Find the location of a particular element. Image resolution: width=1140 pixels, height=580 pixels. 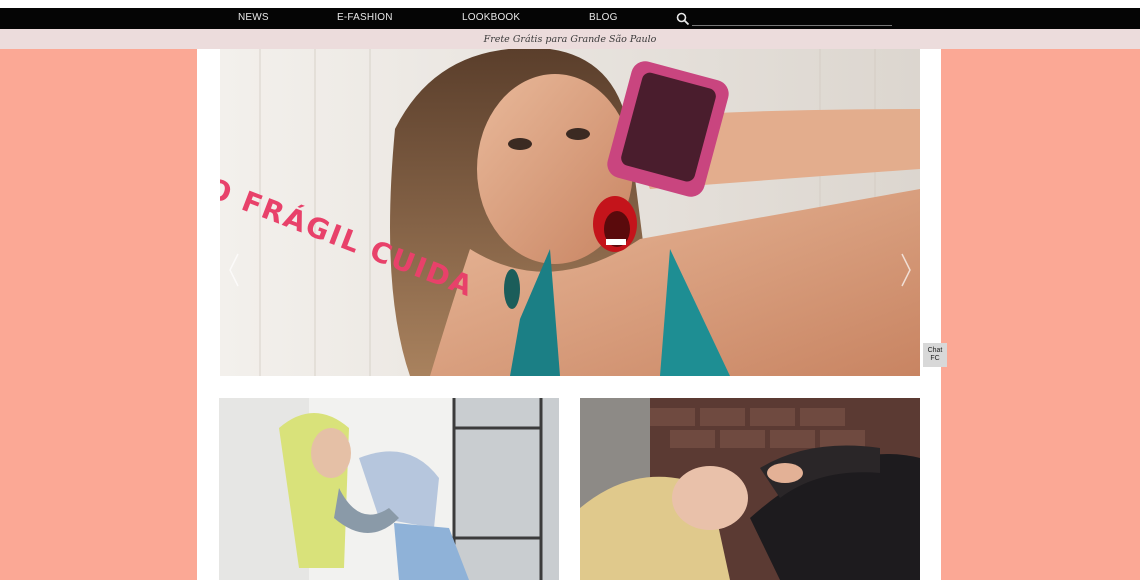

promo-text: Frete Grátis para Grande São Paulo is located at coordinates (570, 39).